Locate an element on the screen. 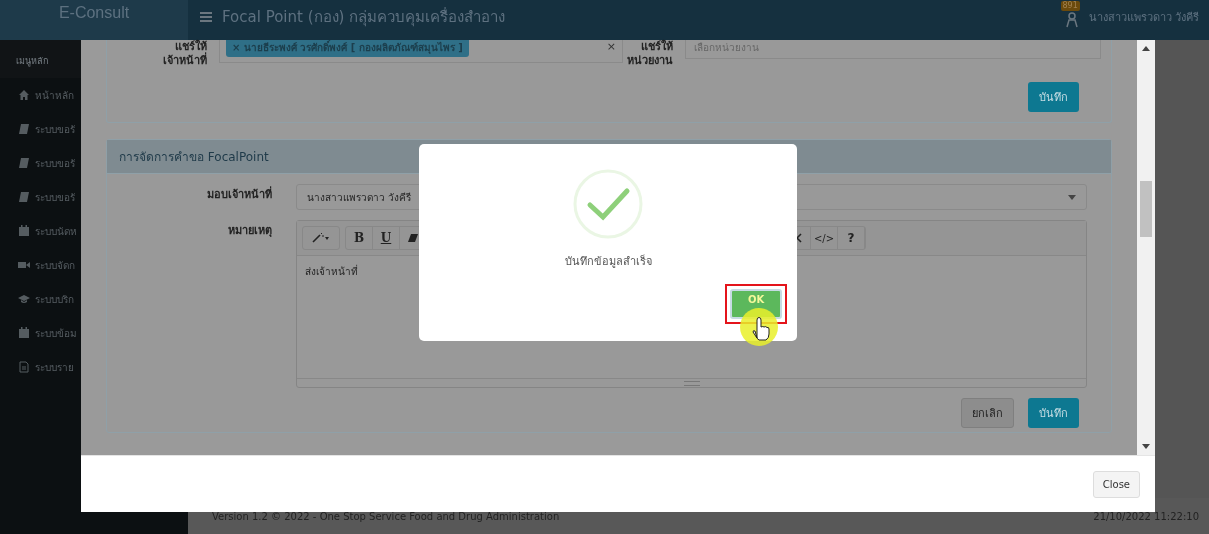 The image size is (1209, 534). field-label: แชร์ให้ หน่วยงาน is located at coordinates (650, 54).